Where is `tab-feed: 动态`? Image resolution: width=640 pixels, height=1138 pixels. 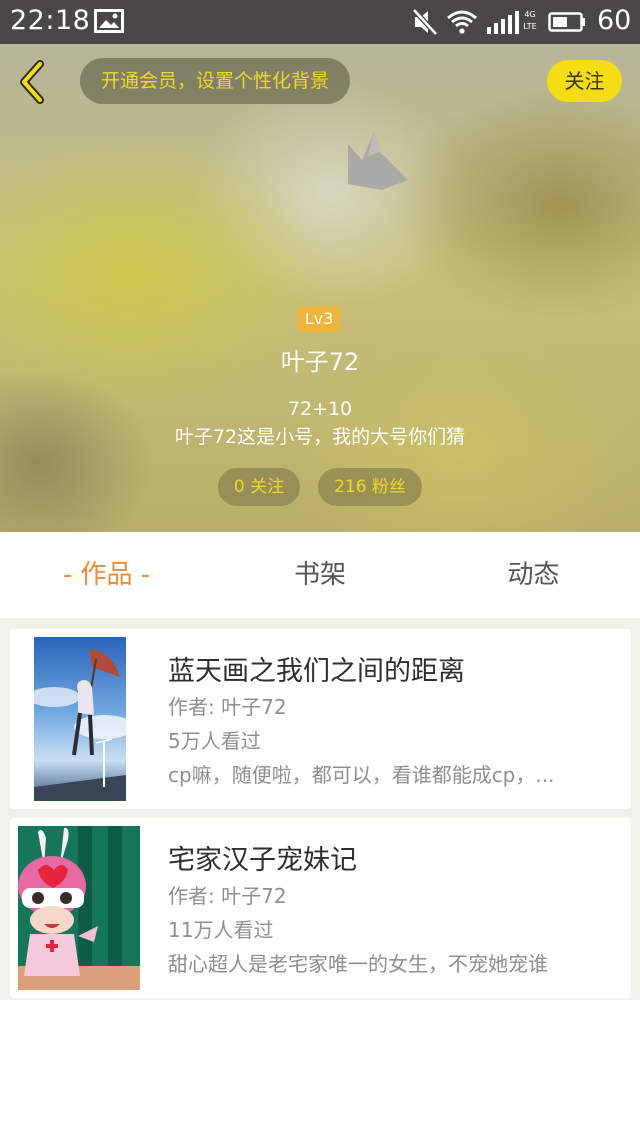 tab-feed: 动态 is located at coordinates (533, 575).